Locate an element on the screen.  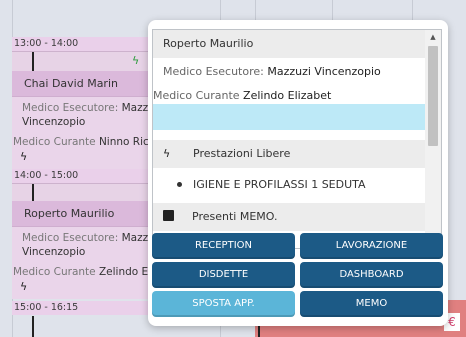
popup-prestazioni-header: ϟ Prestazioni Libere is located at coordinates (289, 154).